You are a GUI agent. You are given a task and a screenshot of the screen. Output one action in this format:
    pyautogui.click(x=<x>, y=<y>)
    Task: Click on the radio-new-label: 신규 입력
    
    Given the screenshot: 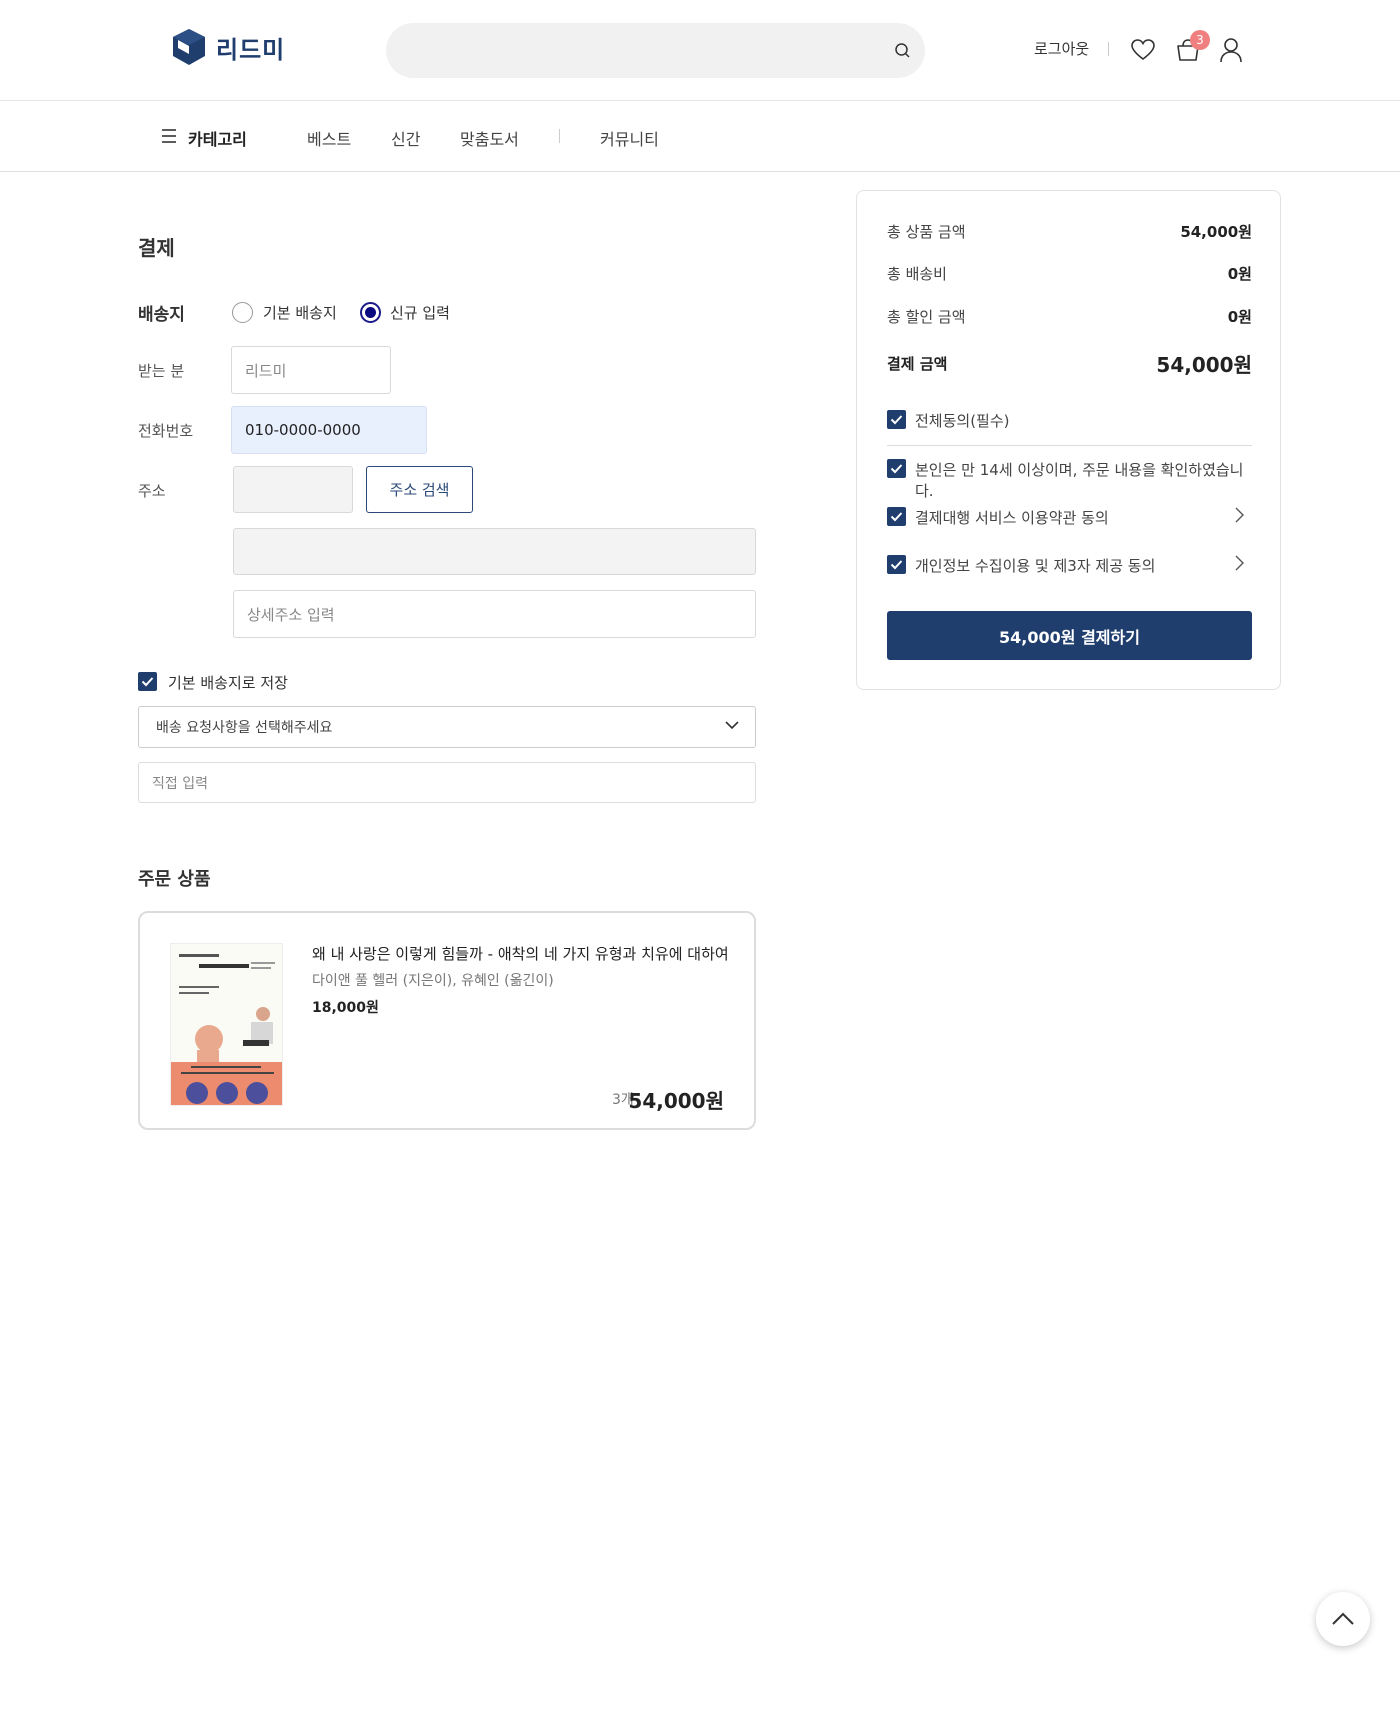 What is the action you would take?
    pyautogui.click(x=420, y=312)
    